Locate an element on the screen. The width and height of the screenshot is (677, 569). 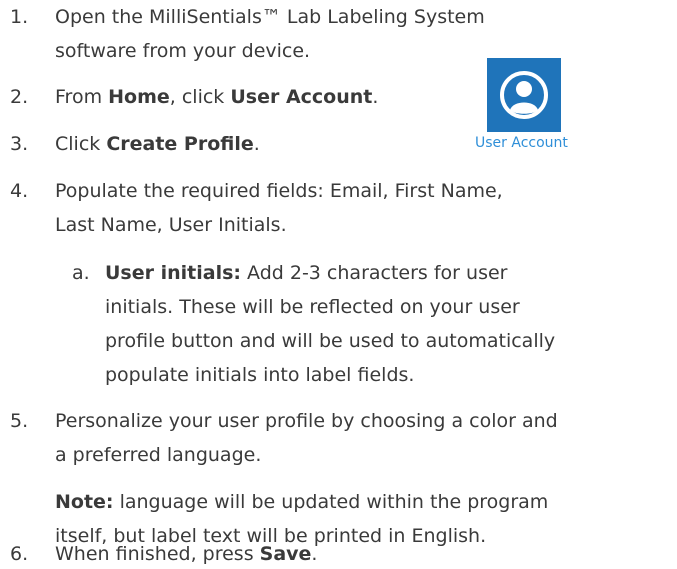
step-text: Click Create Profile. is located at coordinates (157, 144).